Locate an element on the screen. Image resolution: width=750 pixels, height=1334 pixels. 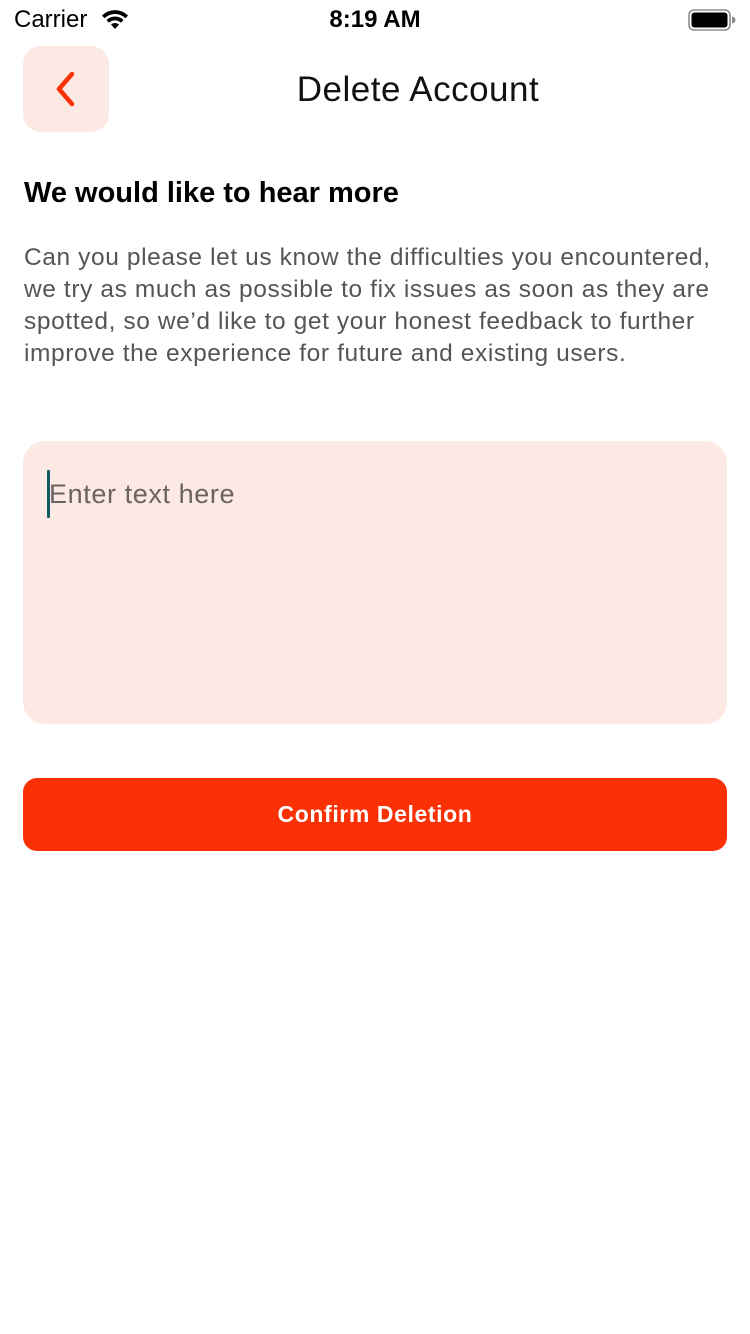
page-title: Delete Account is located at coordinates (418, 89).